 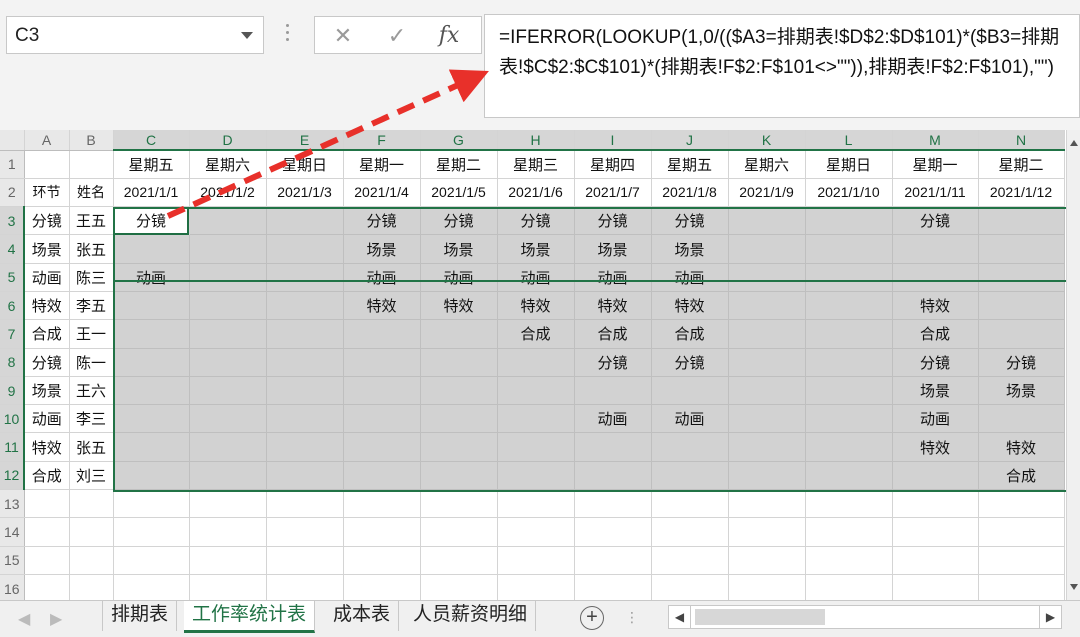 What do you see at coordinates (12, 193) in the screenshot?
I see `row-header: 2` at bounding box center [12, 193].